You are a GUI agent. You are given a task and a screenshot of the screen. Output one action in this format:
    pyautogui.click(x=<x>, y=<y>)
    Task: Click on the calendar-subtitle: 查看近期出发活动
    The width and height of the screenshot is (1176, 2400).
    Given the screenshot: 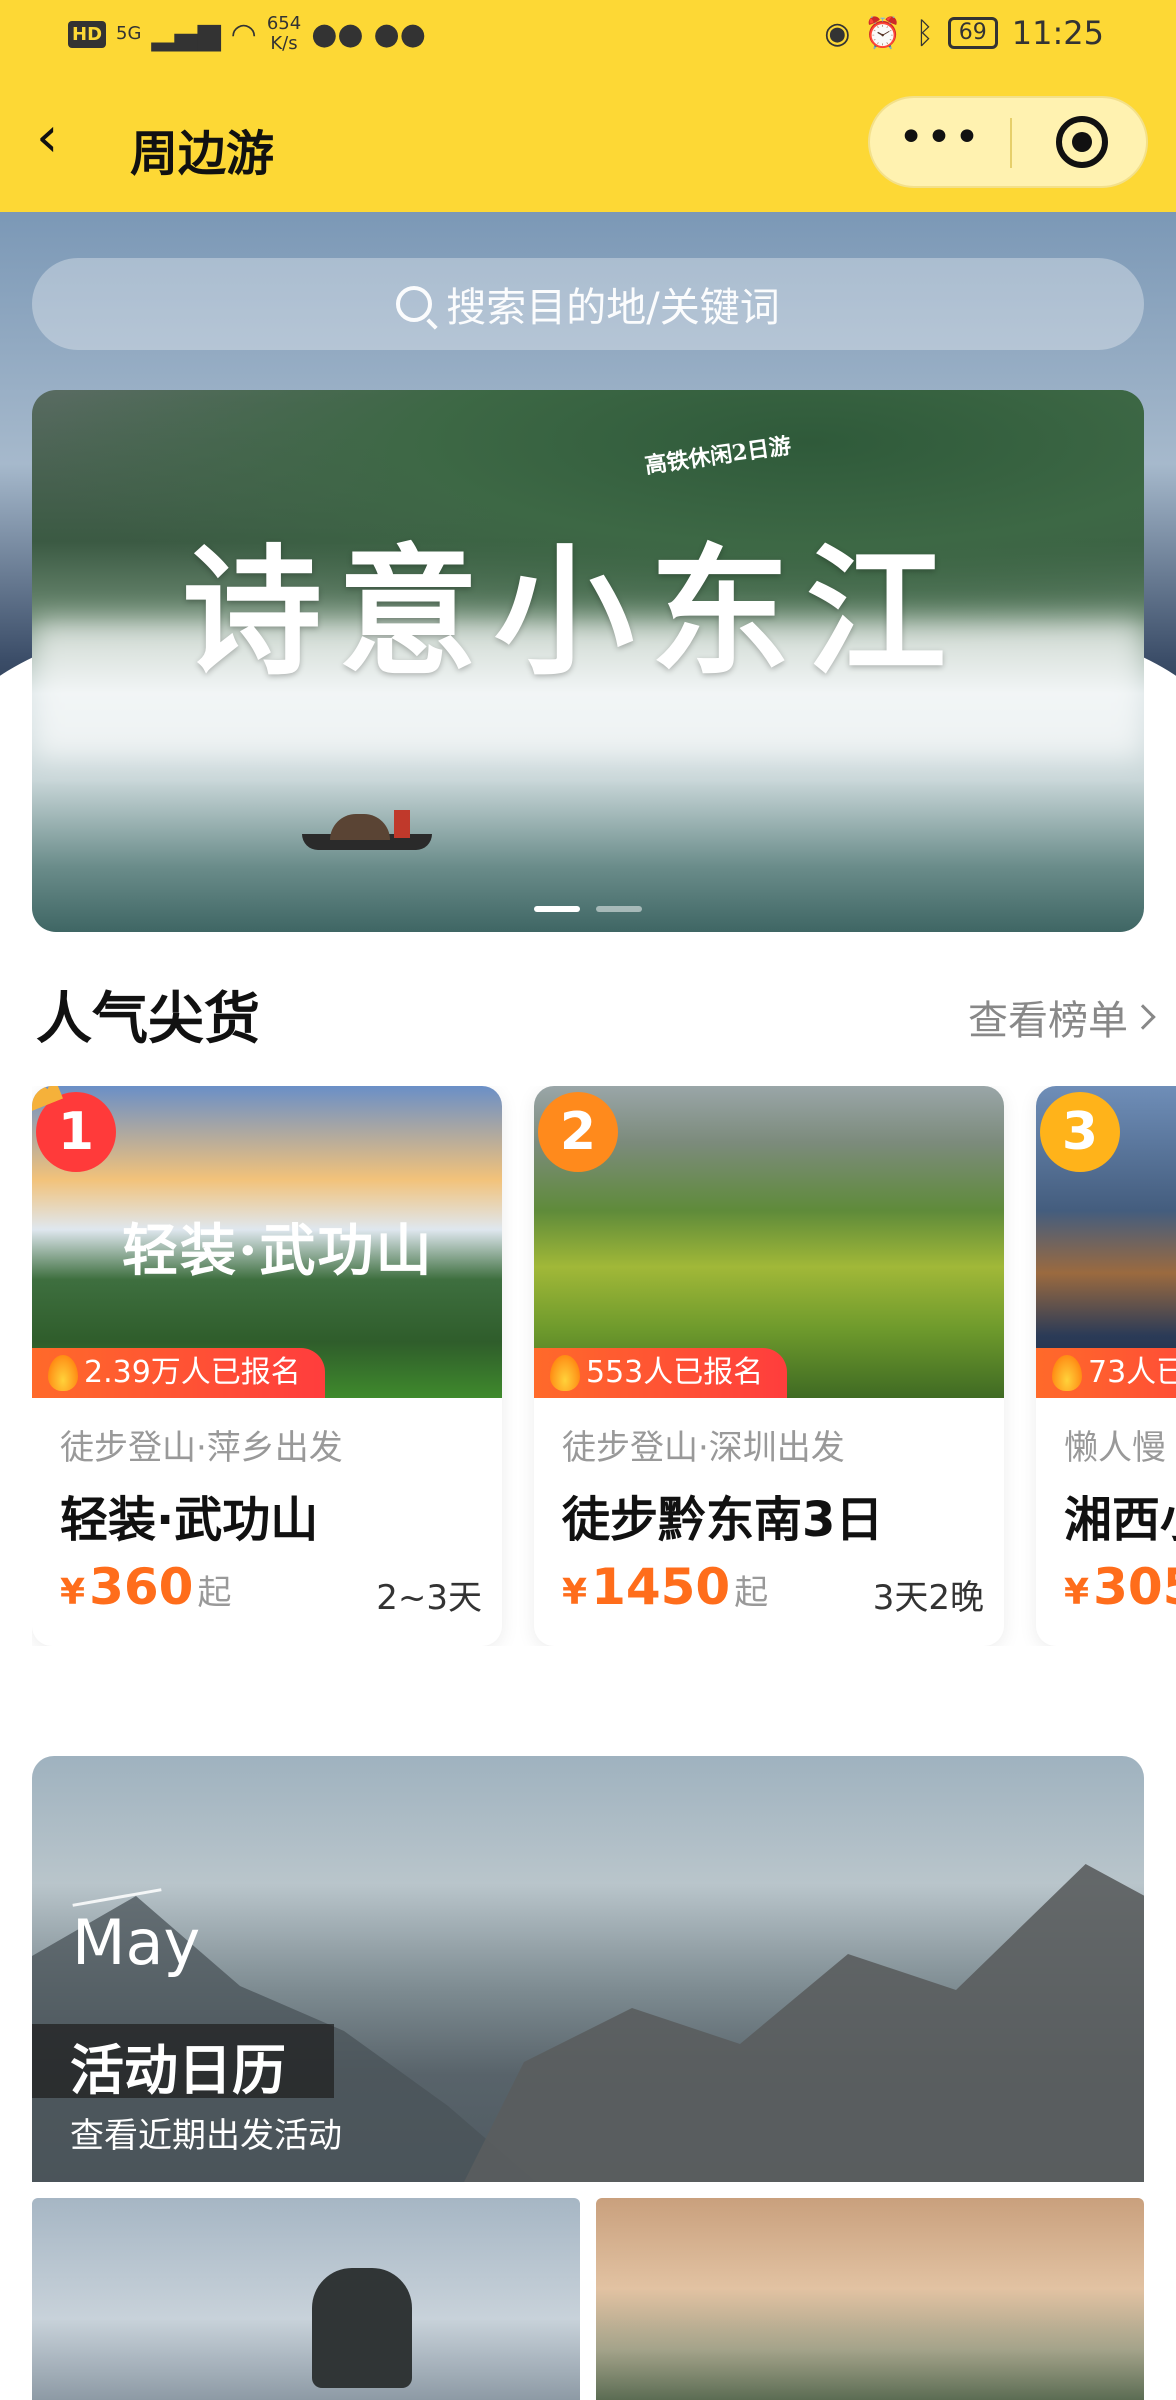 What is the action you would take?
    pyautogui.click(x=206, y=2136)
    